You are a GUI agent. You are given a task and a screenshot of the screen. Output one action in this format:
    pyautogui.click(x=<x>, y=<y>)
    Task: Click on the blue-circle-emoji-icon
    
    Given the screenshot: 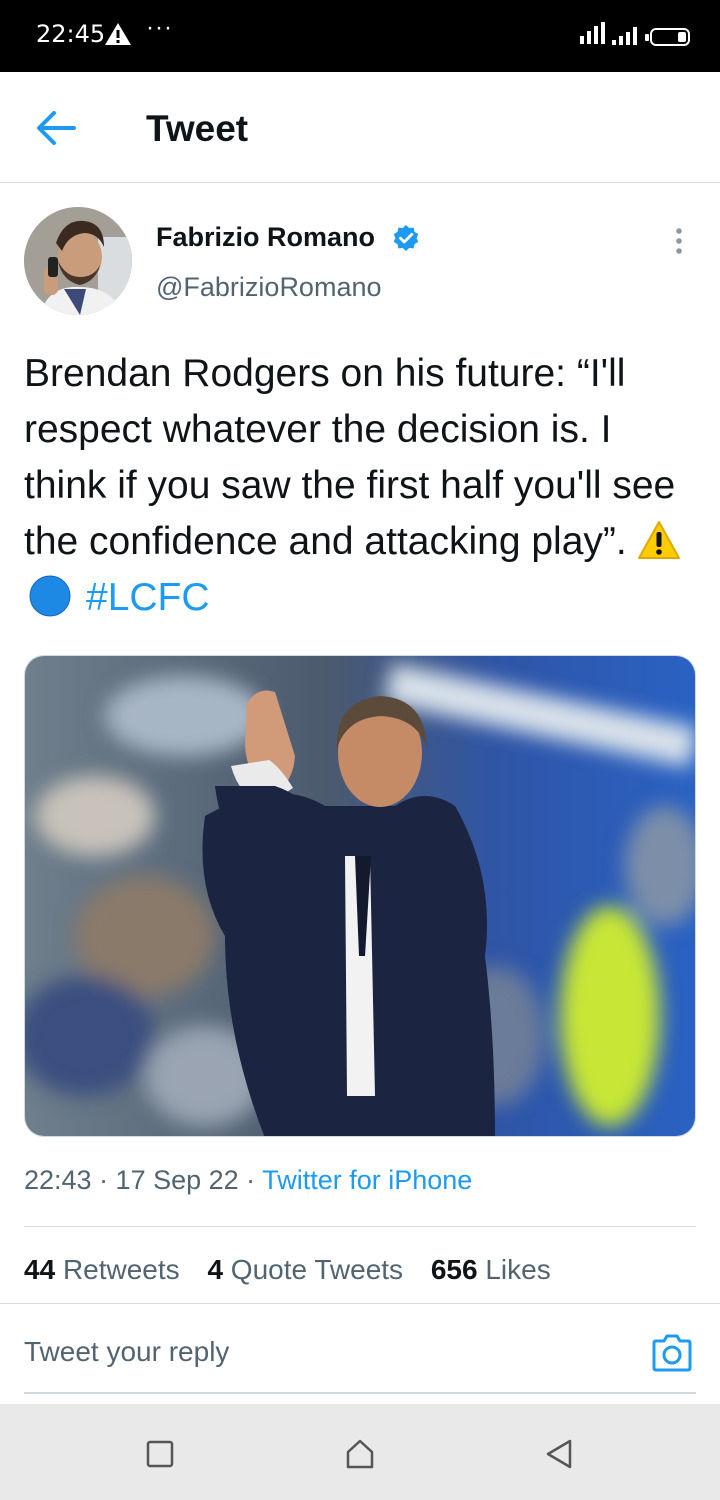 What is the action you would take?
    pyautogui.click(x=50, y=596)
    